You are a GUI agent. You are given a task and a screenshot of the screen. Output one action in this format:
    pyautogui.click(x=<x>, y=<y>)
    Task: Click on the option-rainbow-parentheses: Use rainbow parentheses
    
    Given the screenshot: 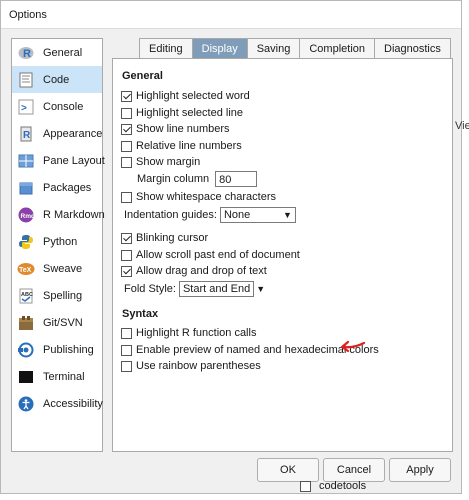 What is the action you would take?
    pyautogui.click(x=191, y=366)
    